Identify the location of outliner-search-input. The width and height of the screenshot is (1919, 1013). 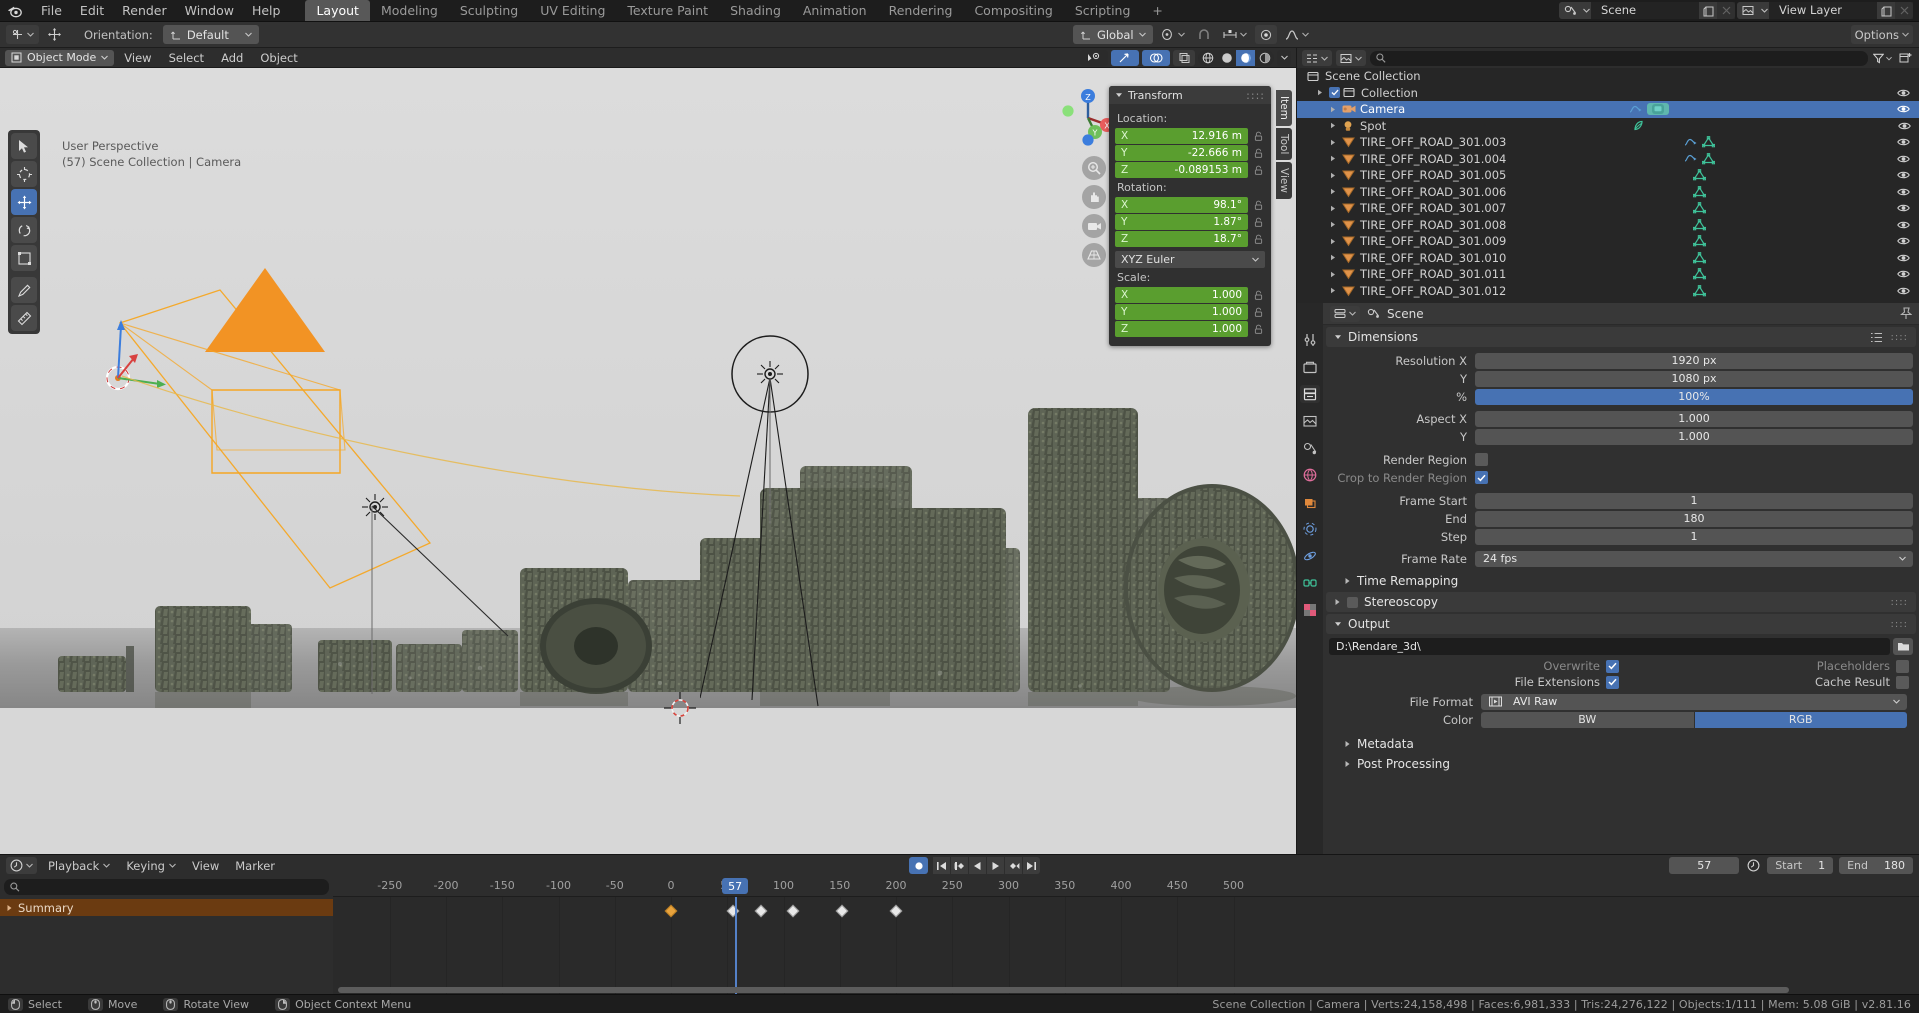
(1619, 58).